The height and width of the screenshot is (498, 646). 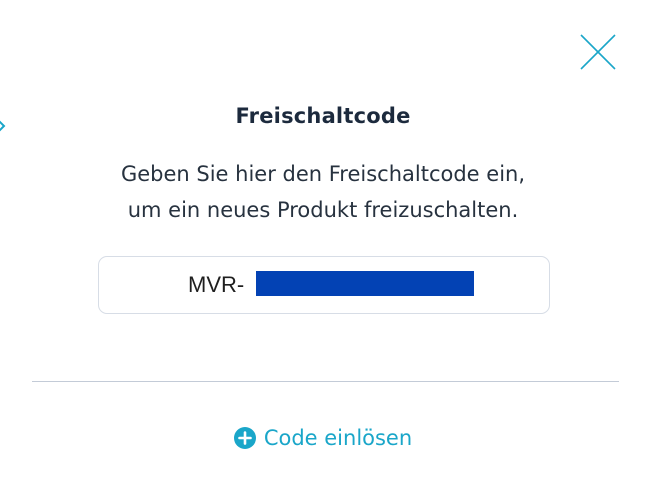 I want to click on redeem-code-button: Code einlösen, so click(x=323, y=438).